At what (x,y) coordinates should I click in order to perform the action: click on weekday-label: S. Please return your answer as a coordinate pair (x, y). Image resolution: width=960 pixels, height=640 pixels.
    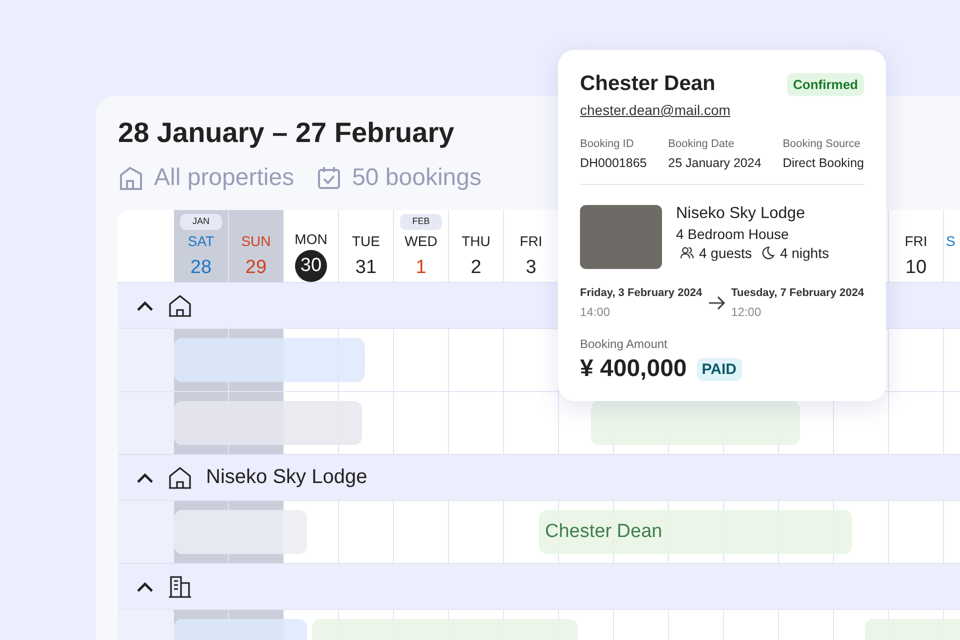
    Looking at the image, I should click on (951, 241).